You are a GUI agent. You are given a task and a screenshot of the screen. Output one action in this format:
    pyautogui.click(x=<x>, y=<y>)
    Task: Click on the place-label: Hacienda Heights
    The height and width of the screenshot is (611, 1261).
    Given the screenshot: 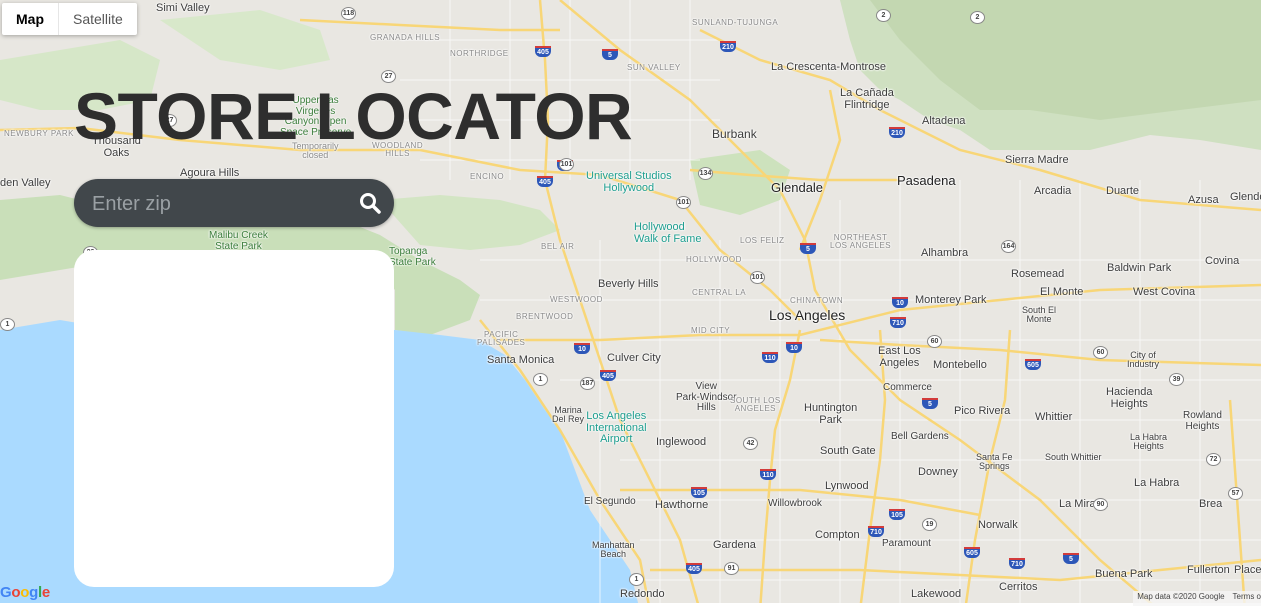 What is the action you would take?
    pyautogui.click(x=1129, y=398)
    